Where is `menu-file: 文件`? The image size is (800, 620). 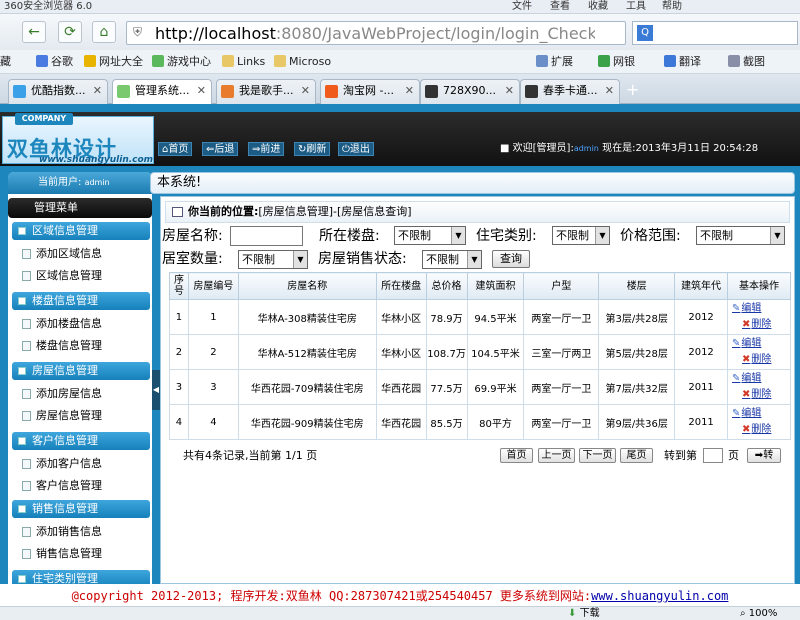 menu-file: 文件 is located at coordinates (522, 6).